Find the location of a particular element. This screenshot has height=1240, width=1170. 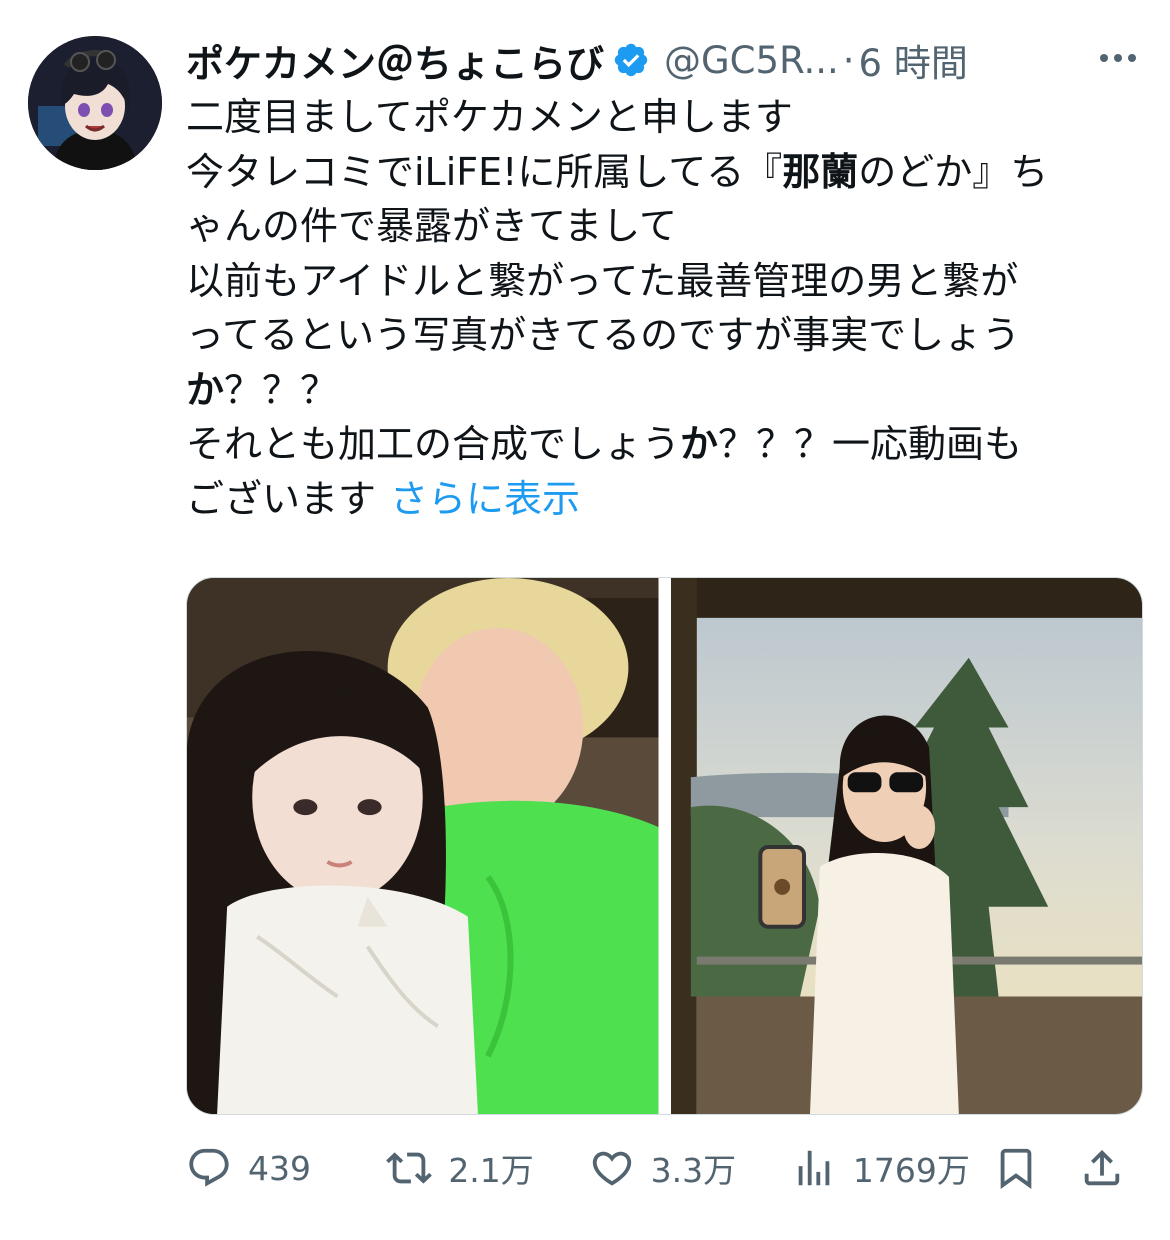

timestamp: 6 時間 is located at coordinates (913, 60).